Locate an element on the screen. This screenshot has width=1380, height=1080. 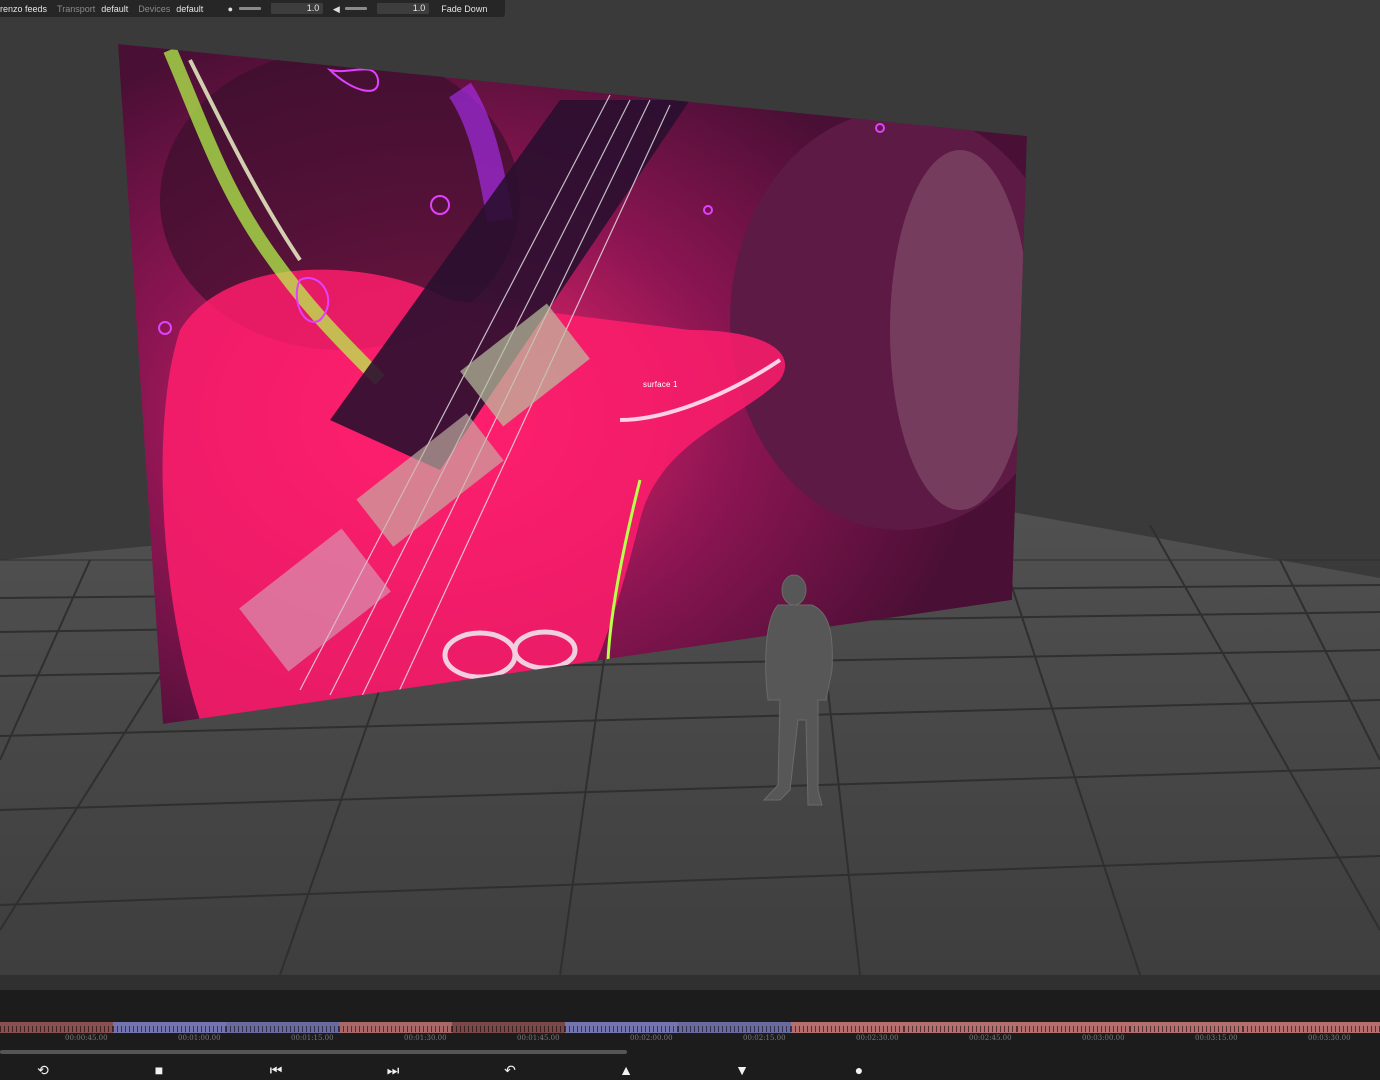
volume-icon: ◀ is located at coordinates (336, 8).